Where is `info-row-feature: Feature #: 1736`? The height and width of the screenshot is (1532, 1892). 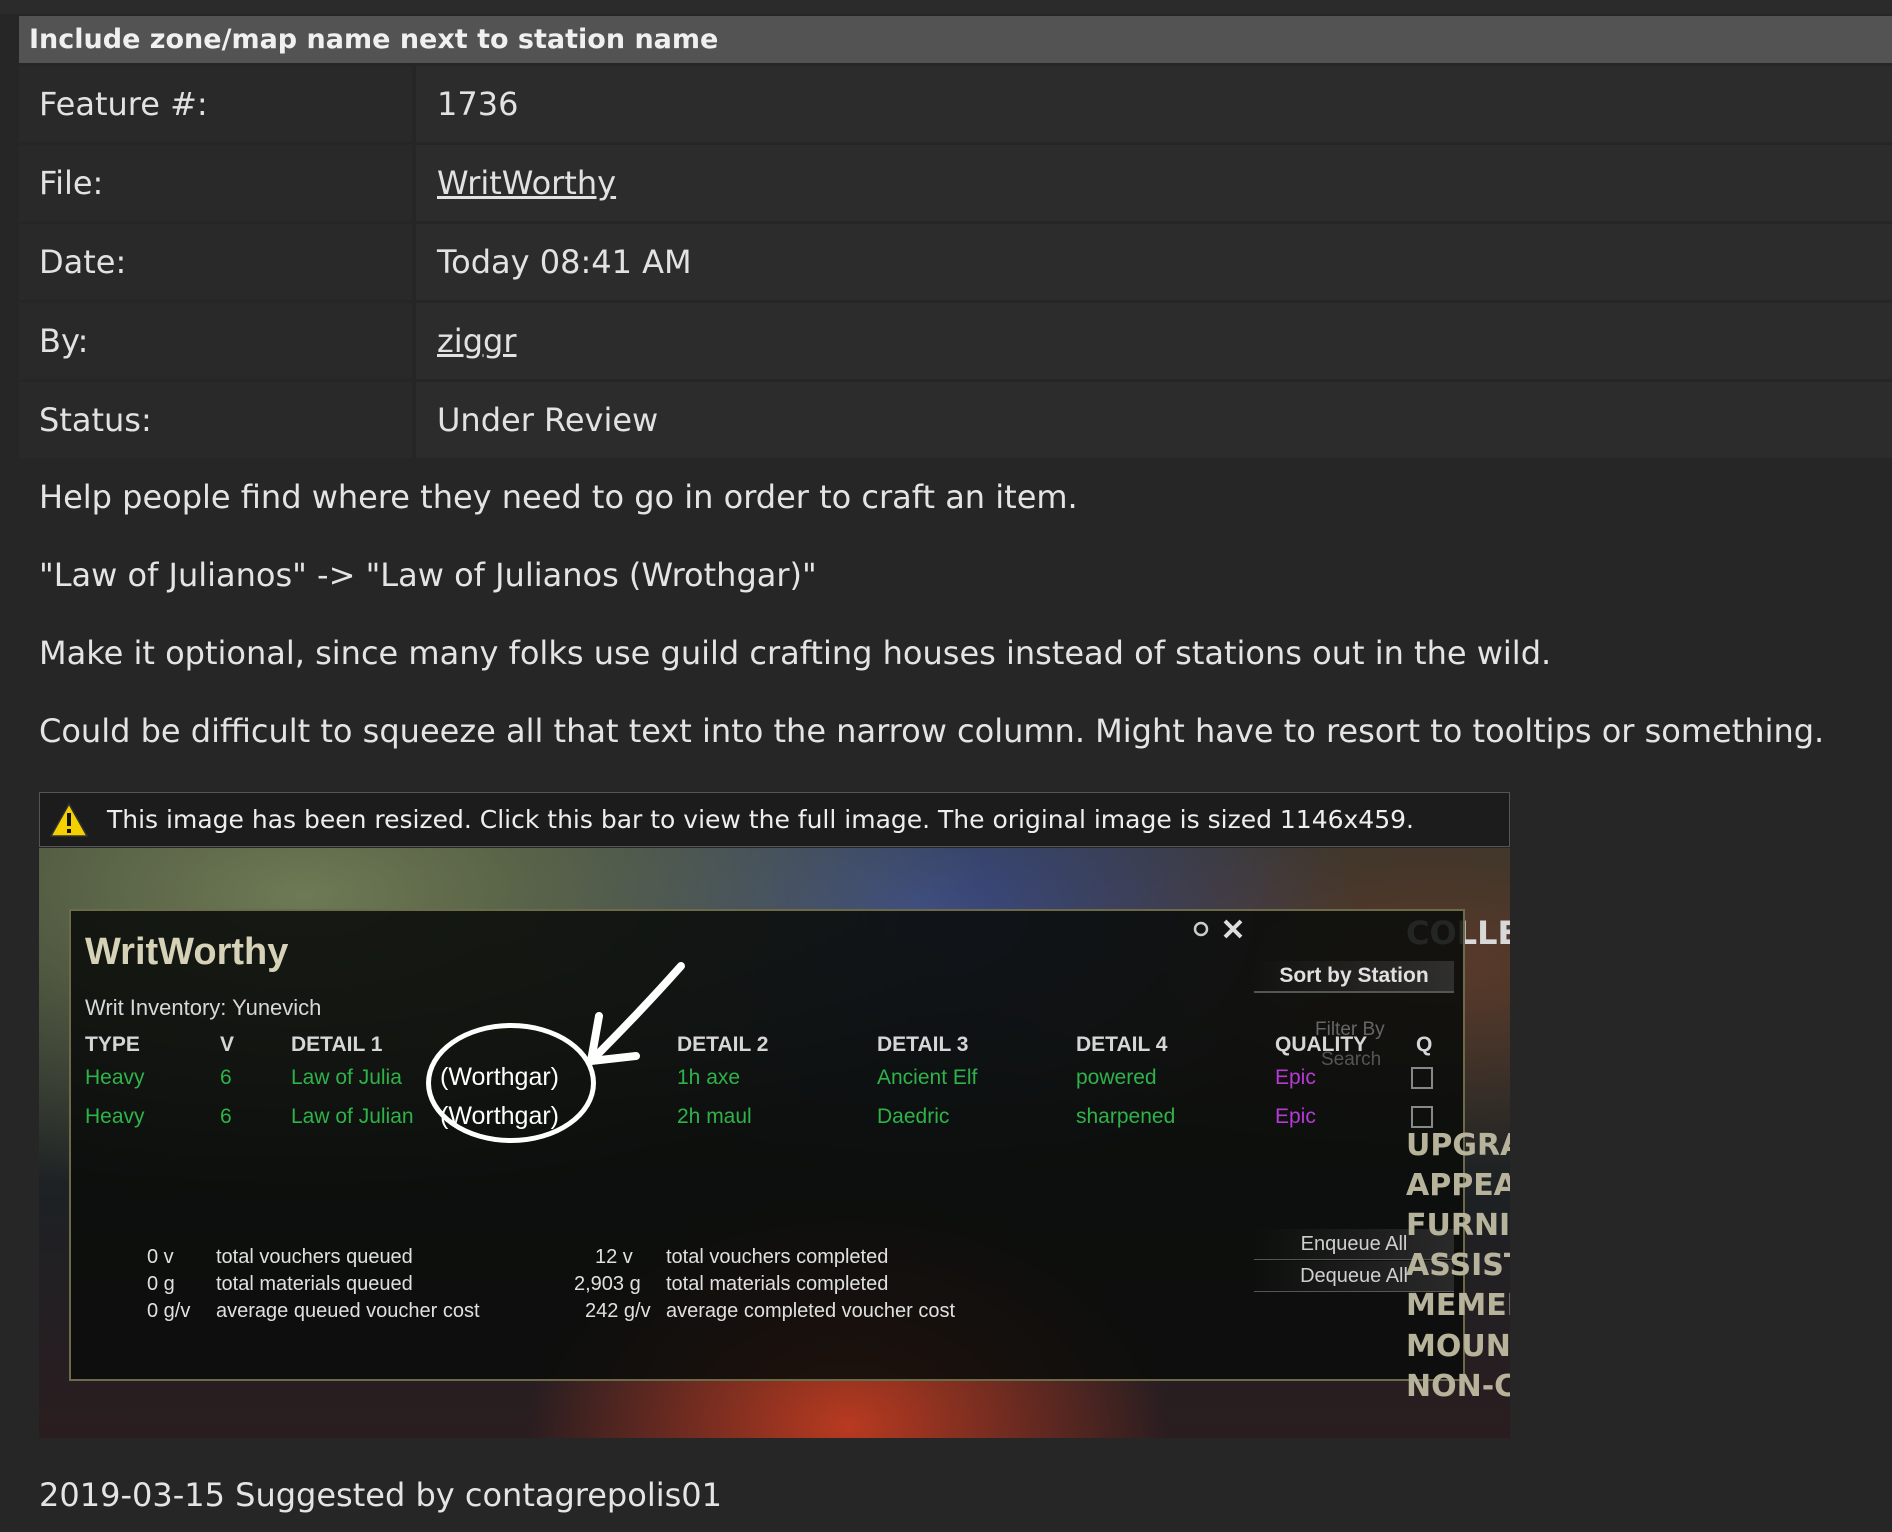 info-row-feature: Feature #: 1736 is located at coordinates (955, 104).